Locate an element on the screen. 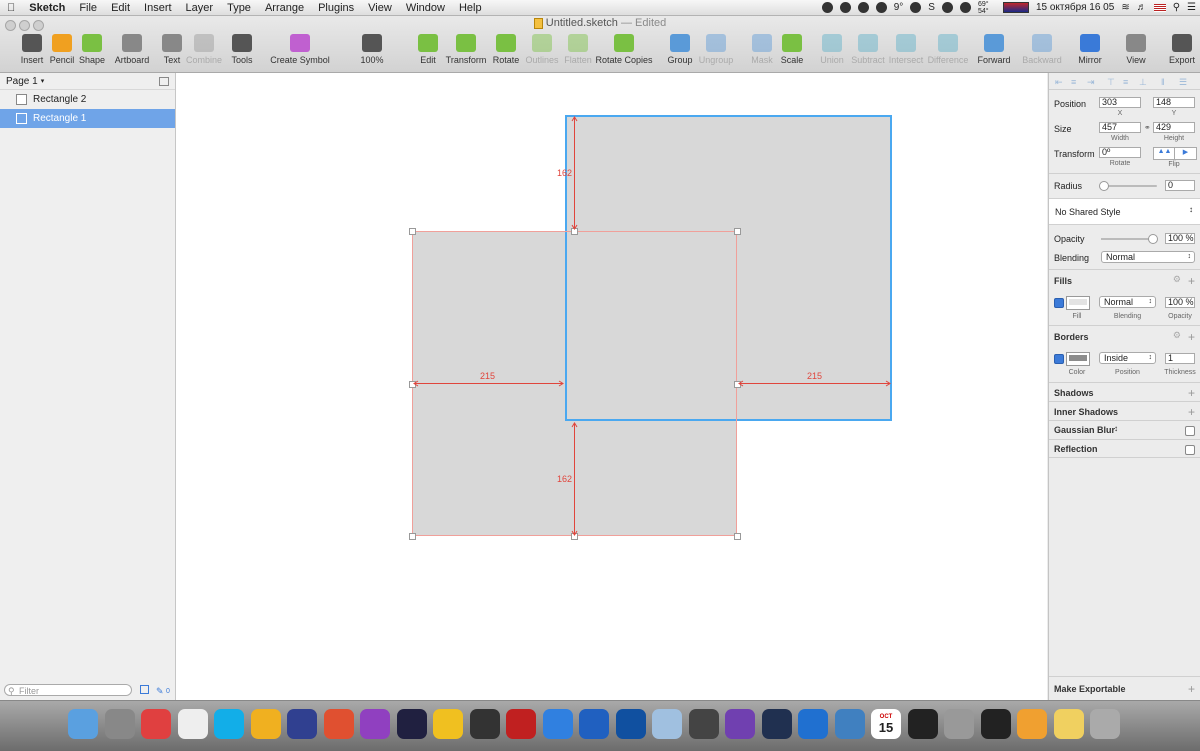 This screenshot has width=1200, height=751. notifications-icon: ☰ is located at coordinates (1191, 7).